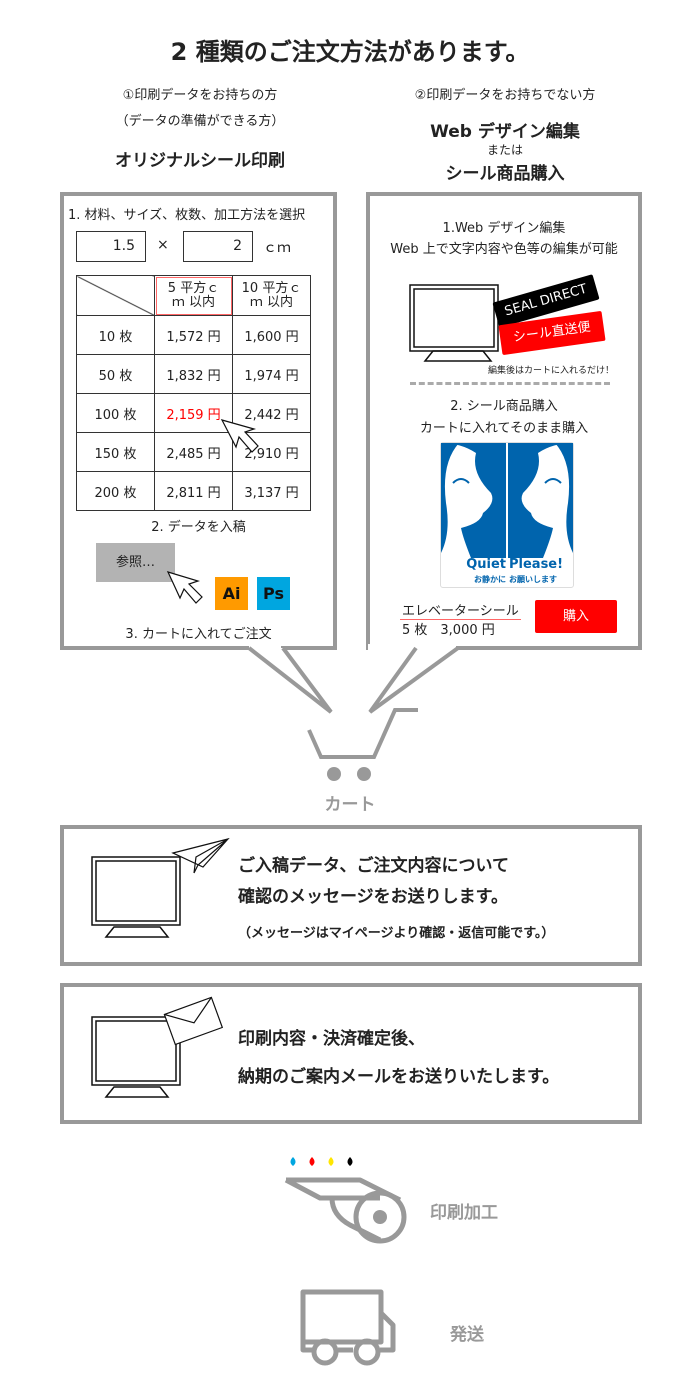 This screenshot has height=1400, width=700. What do you see at coordinates (504, 428) in the screenshot?
I see `shop-step2-desc: カートに入れてそのまま購入` at bounding box center [504, 428].